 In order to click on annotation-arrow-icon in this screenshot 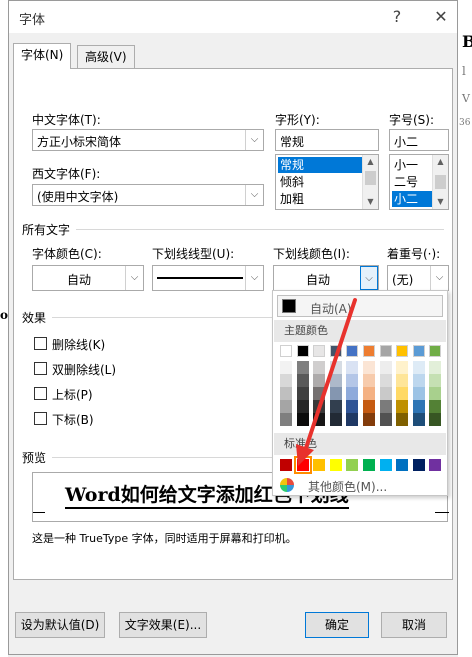, I will do `click(326, 382)`.